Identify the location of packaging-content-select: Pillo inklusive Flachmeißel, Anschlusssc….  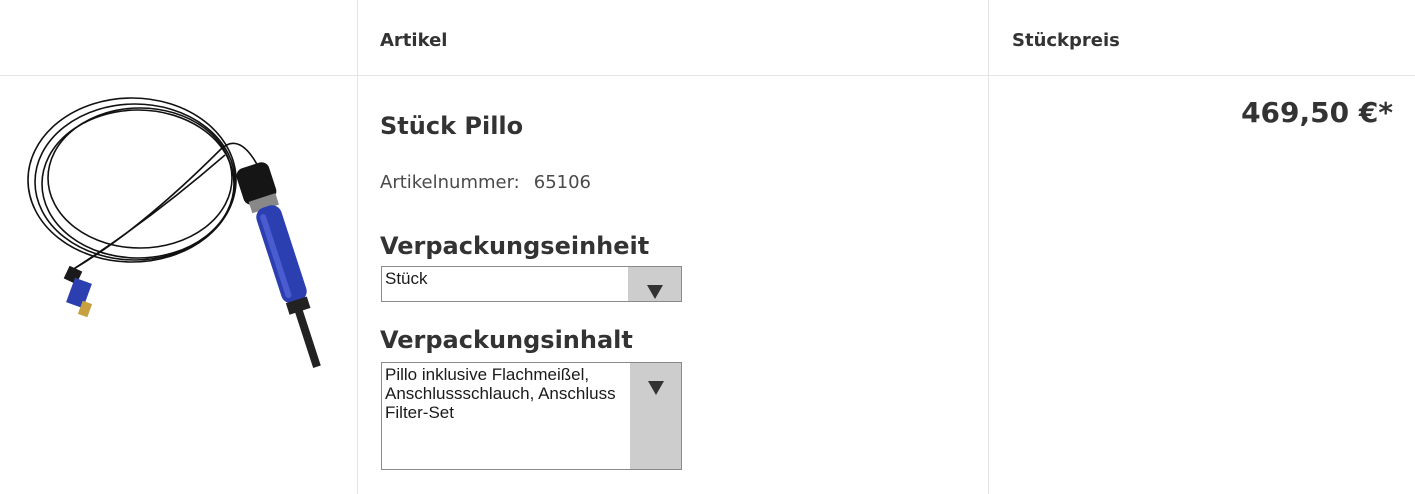
(531, 416).